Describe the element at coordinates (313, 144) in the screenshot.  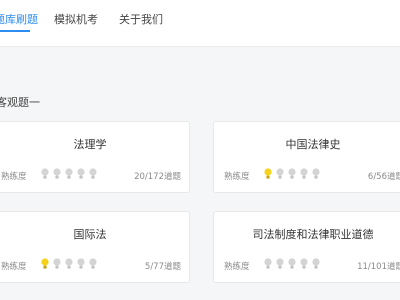
I see `card-title: 中国法律史` at that location.